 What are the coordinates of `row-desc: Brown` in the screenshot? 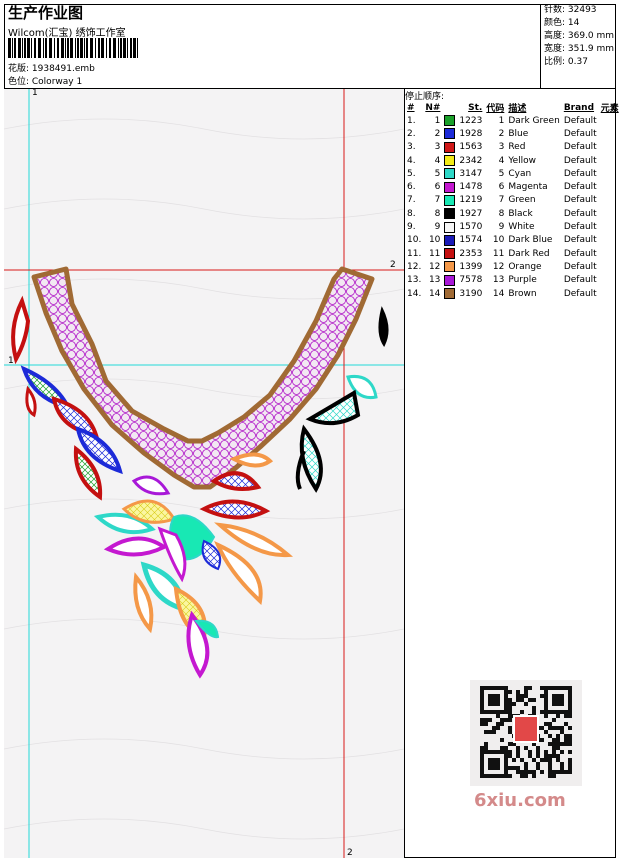 It's located at (522, 293).